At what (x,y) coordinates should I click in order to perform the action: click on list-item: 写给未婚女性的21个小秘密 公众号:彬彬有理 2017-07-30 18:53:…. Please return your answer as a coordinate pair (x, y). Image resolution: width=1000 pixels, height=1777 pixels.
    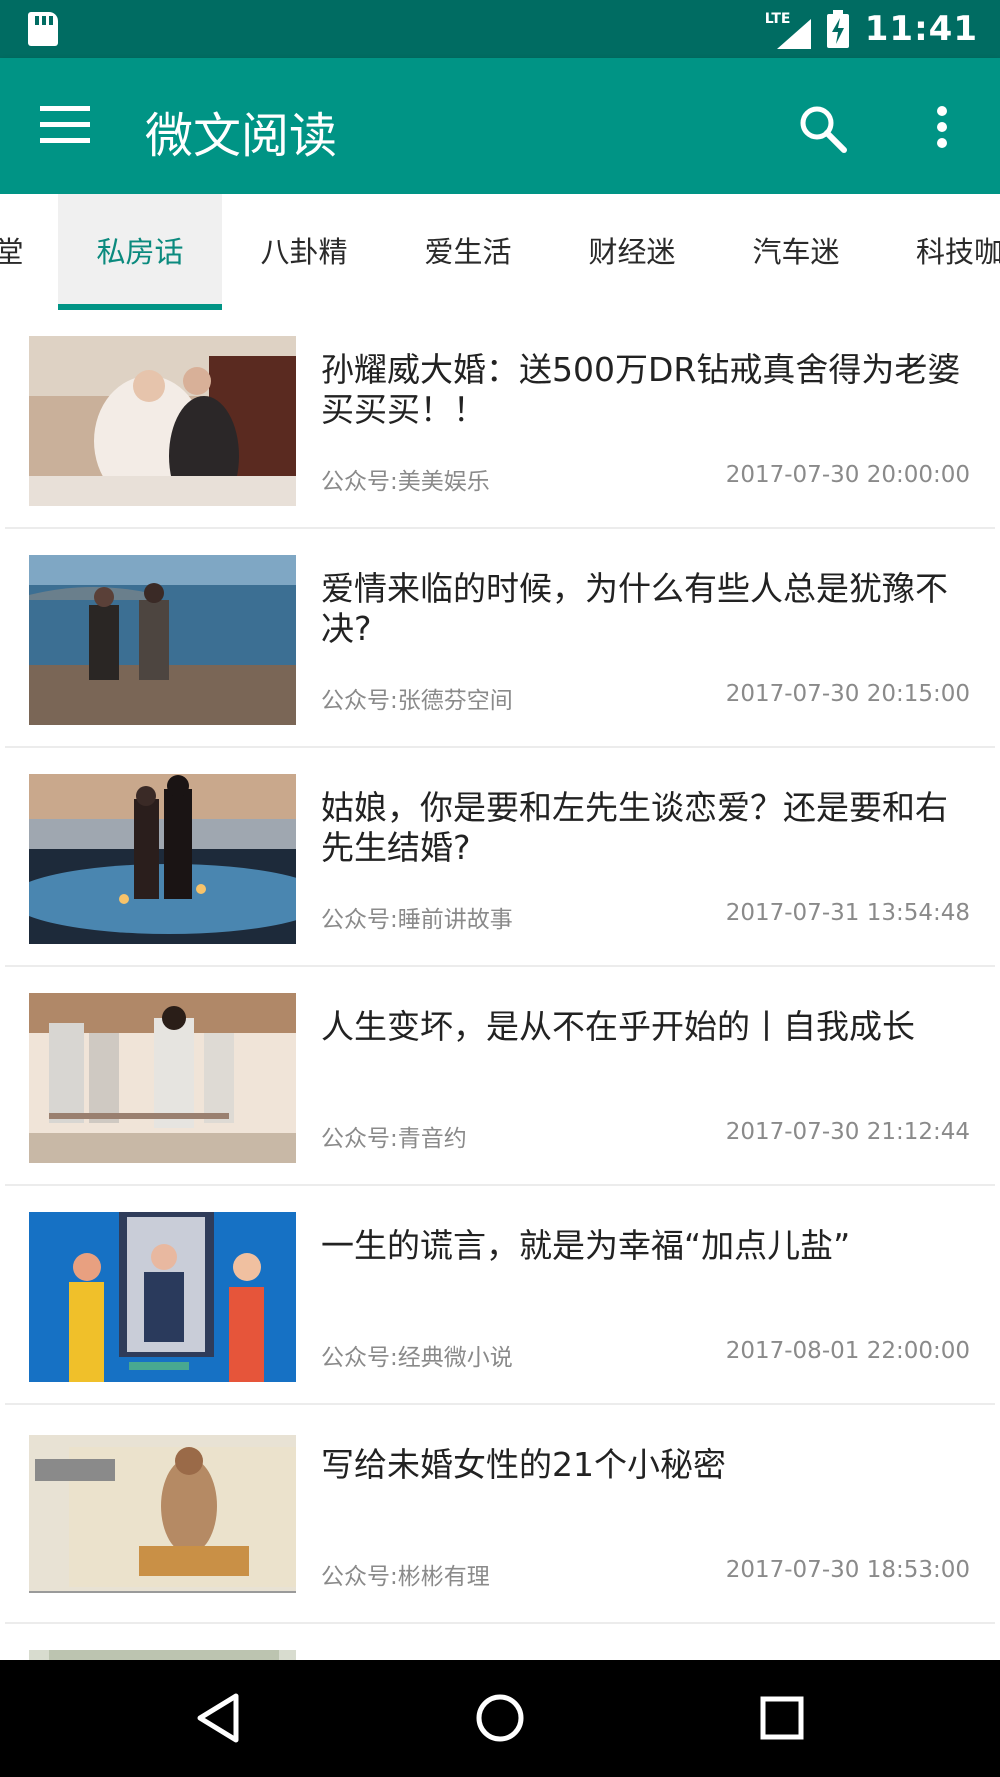
    Looking at the image, I should click on (500, 1514).